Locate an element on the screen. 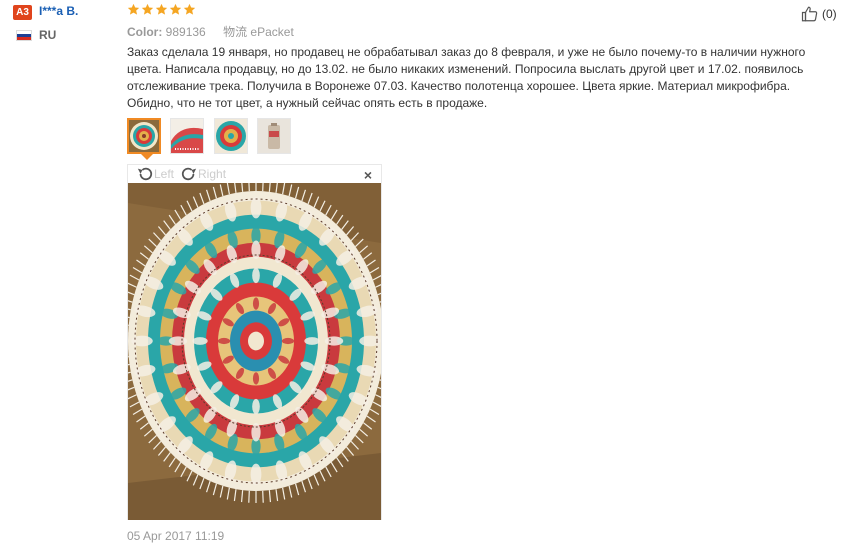  rotate-left-button: Left is located at coordinates (155, 174).